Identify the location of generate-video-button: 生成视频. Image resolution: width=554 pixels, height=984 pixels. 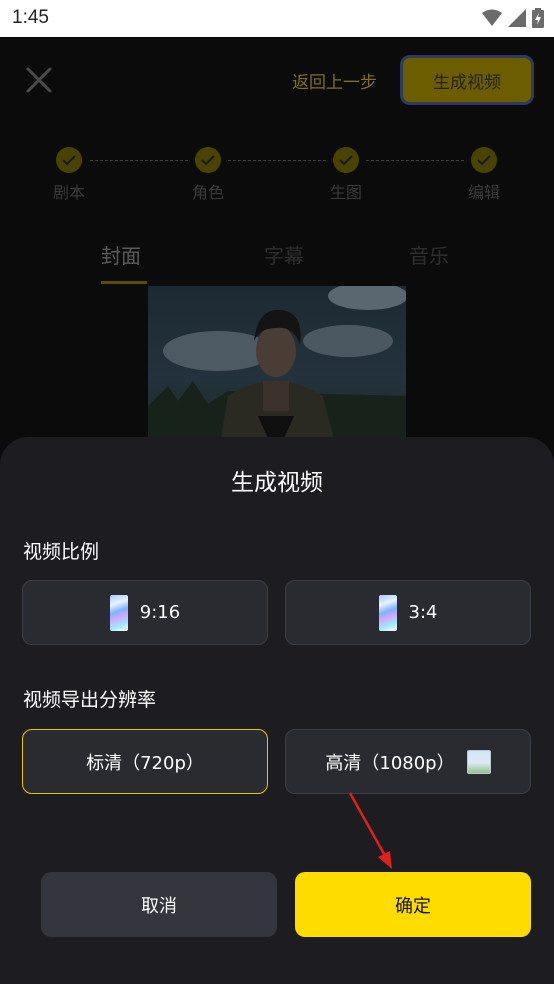
(467, 80).